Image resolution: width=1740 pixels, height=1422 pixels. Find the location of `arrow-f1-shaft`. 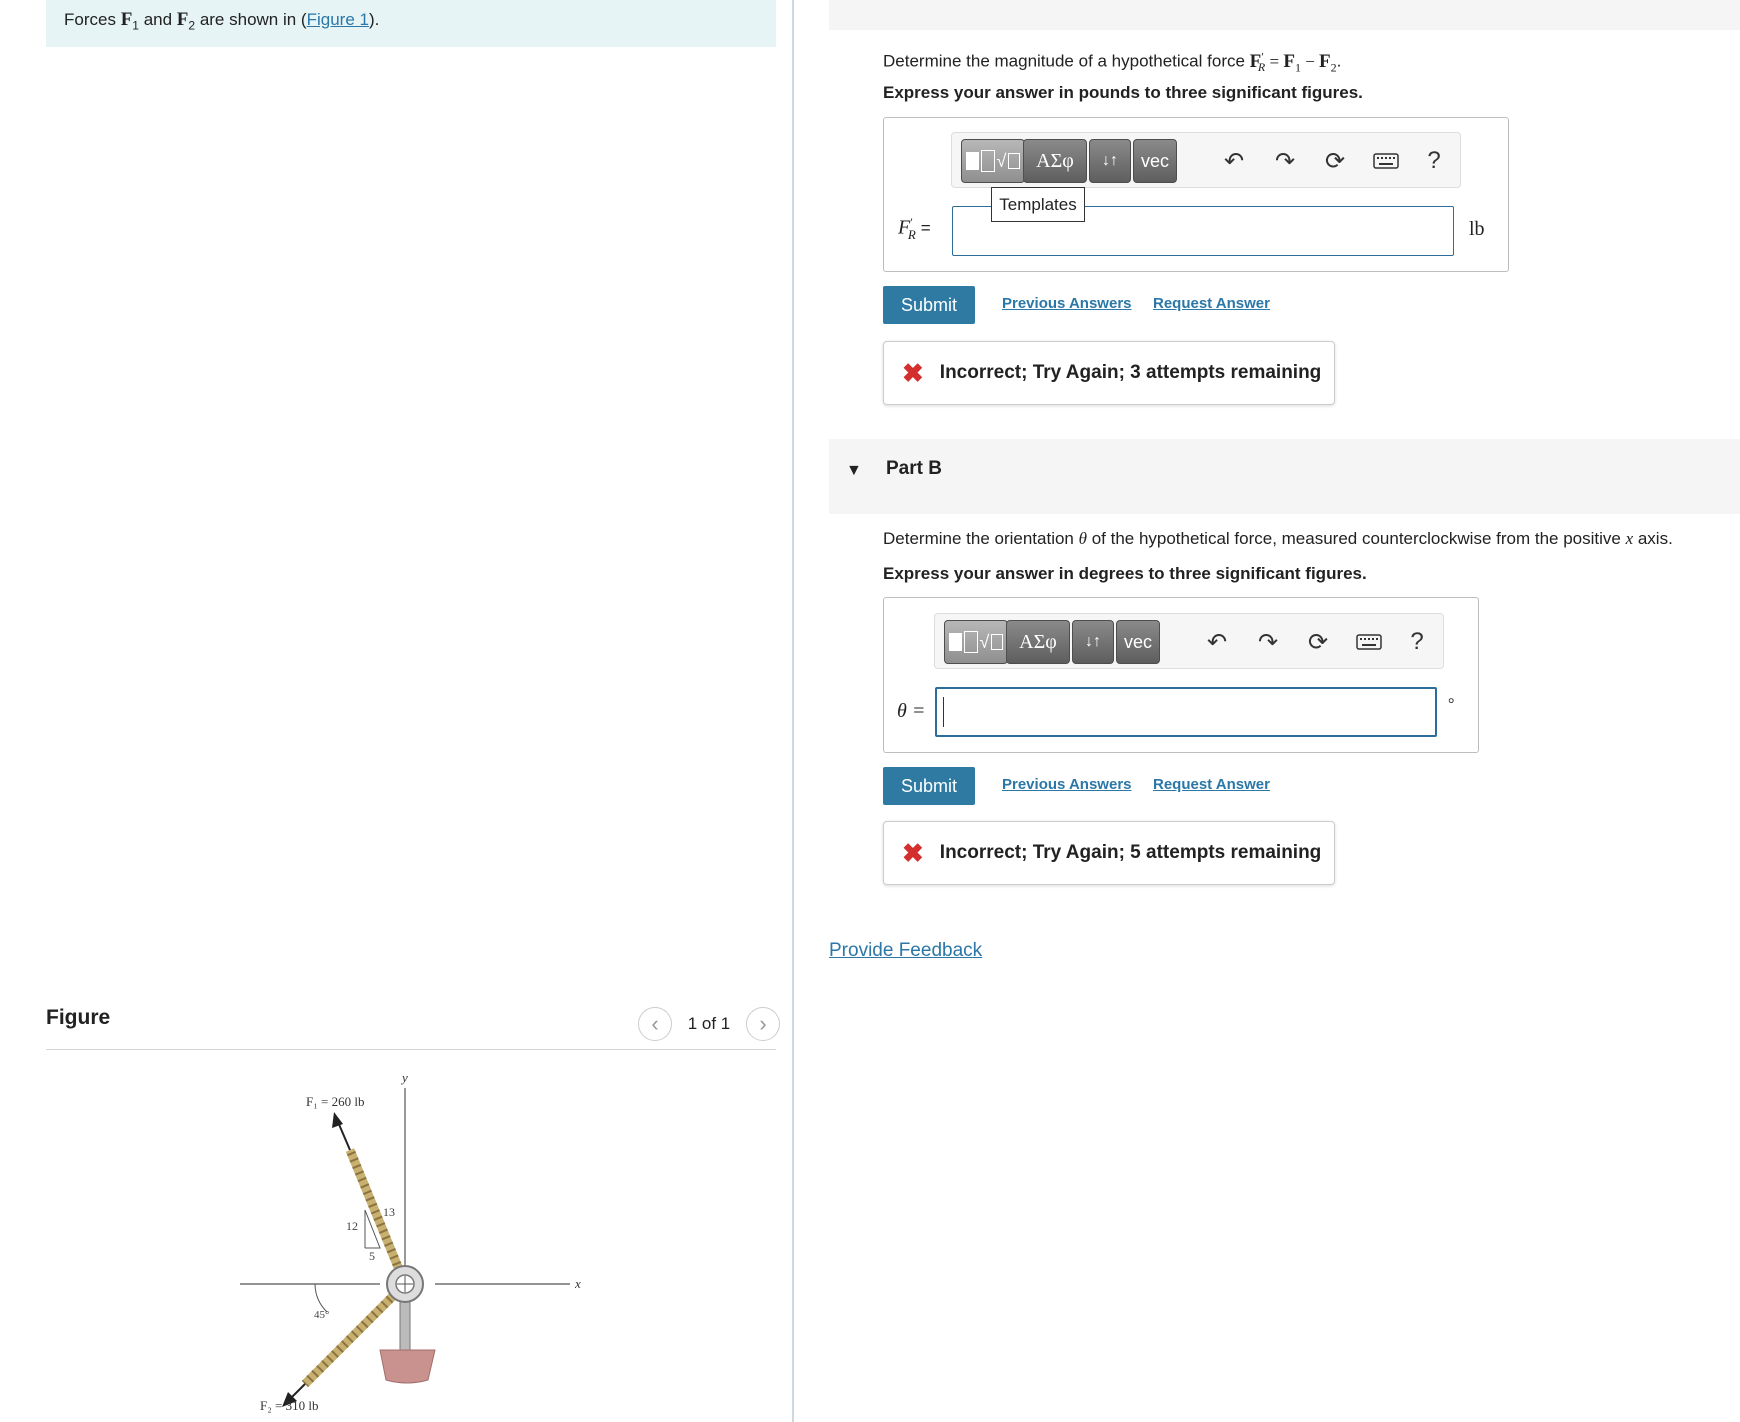

arrow-f1-shaft is located at coordinates (344, 1136).